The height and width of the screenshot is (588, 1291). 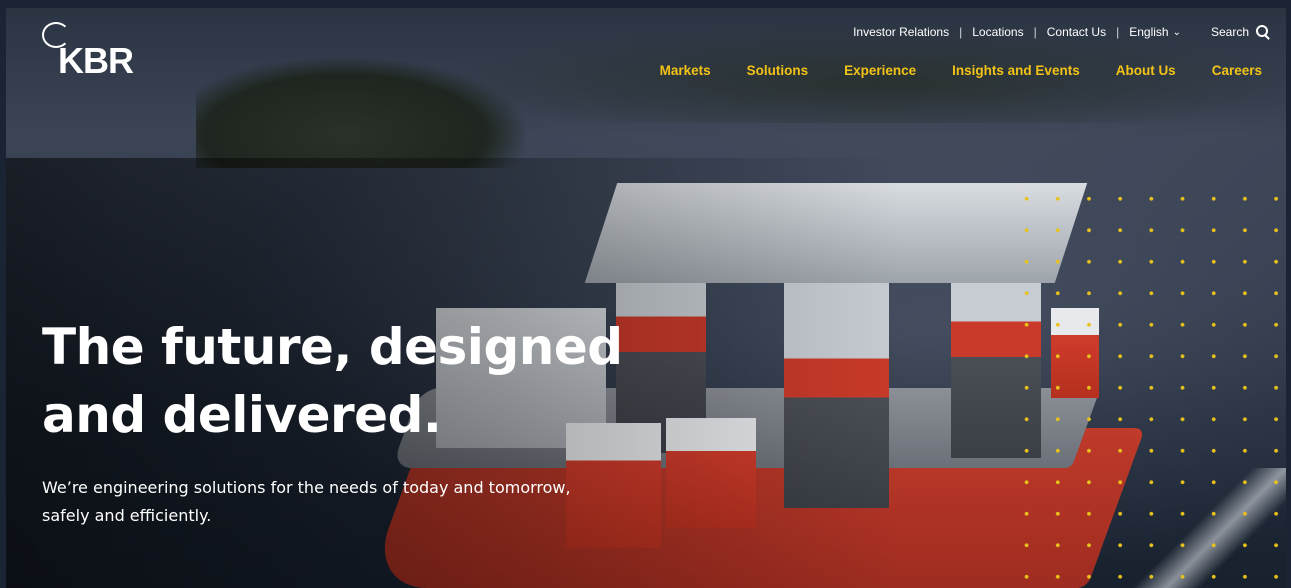 I want to click on search-icon, so click(x=1262, y=31).